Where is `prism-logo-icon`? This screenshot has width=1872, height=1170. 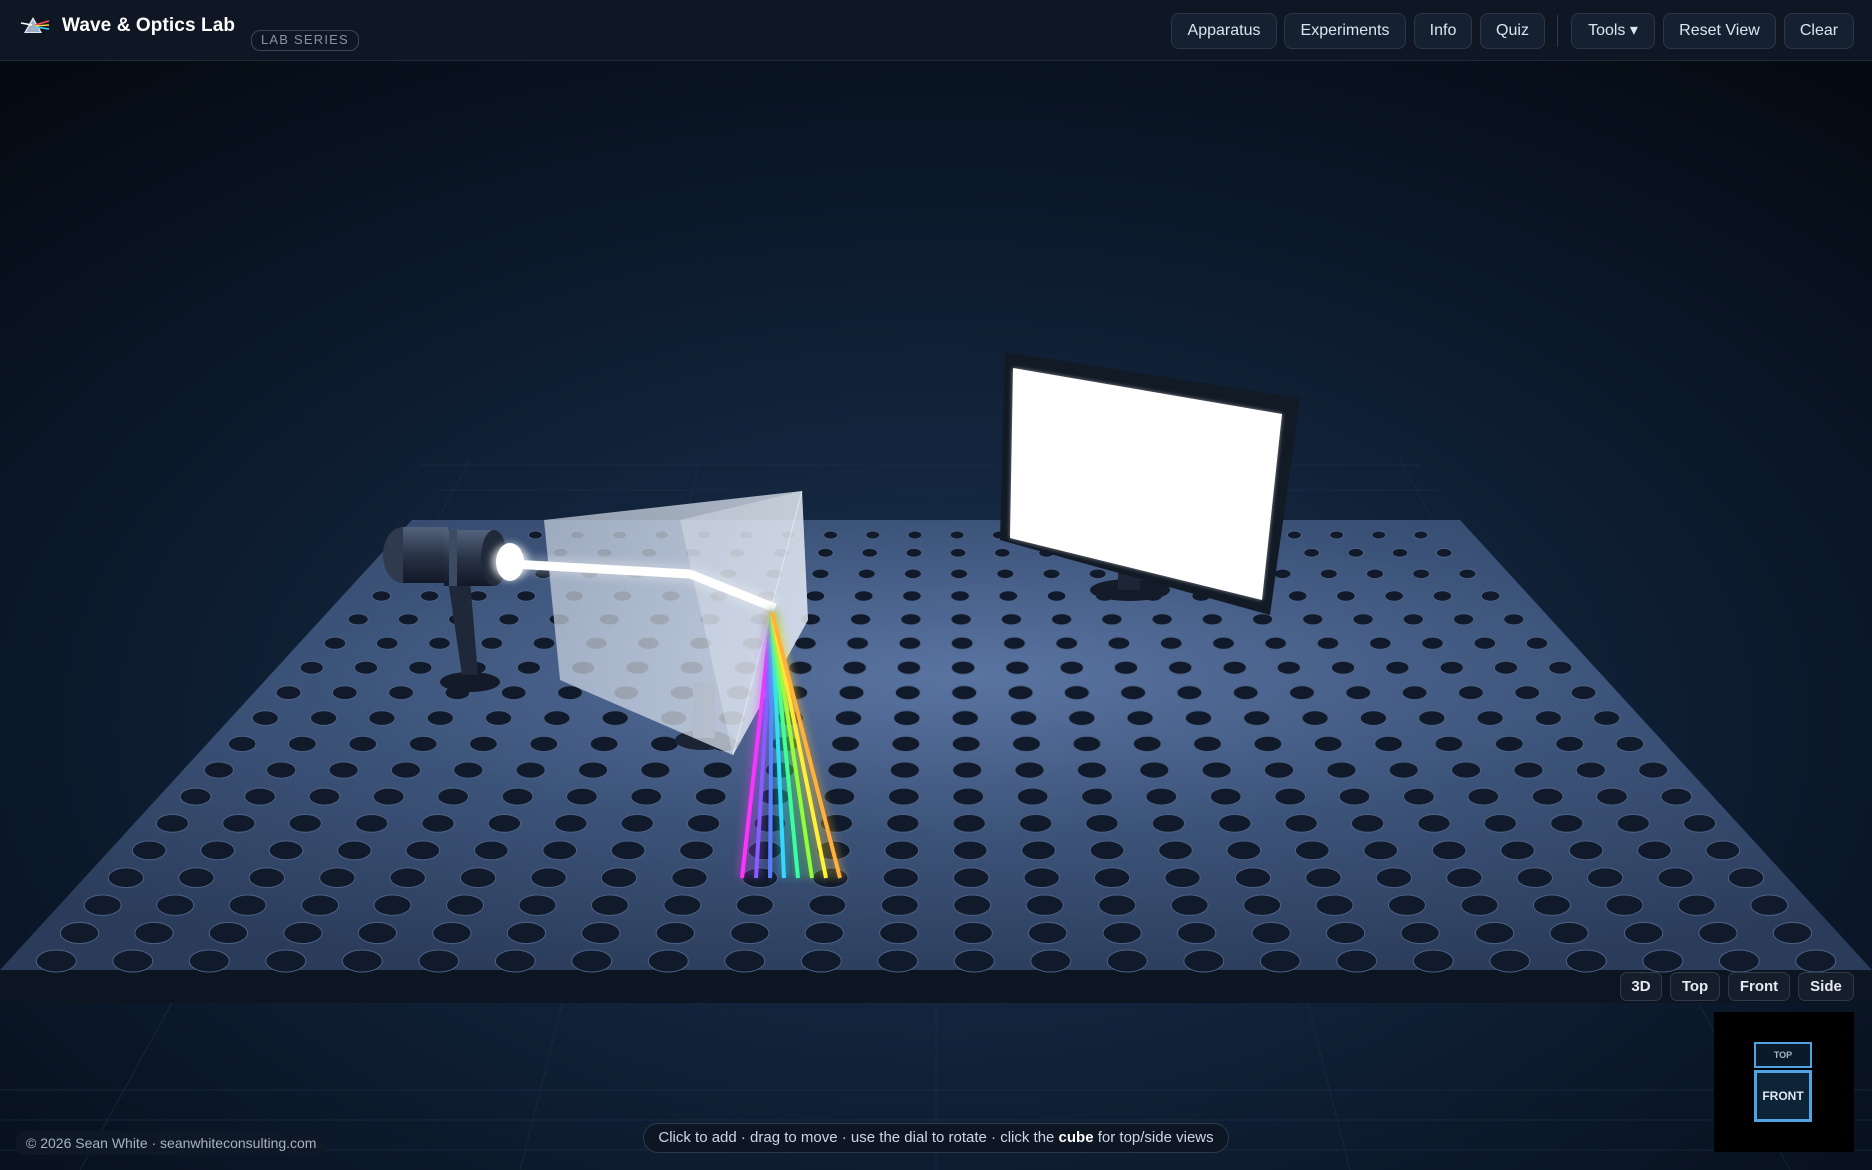 prism-logo-icon is located at coordinates (35, 25).